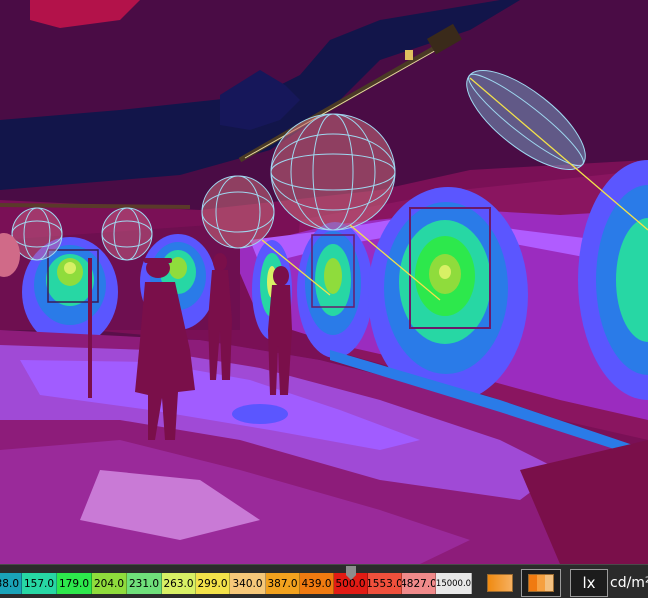 The image size is (648, 598). Describe the element at coordinates (283, 583) in the screenshot. I see `legend-swatch: 387.0` at that location.